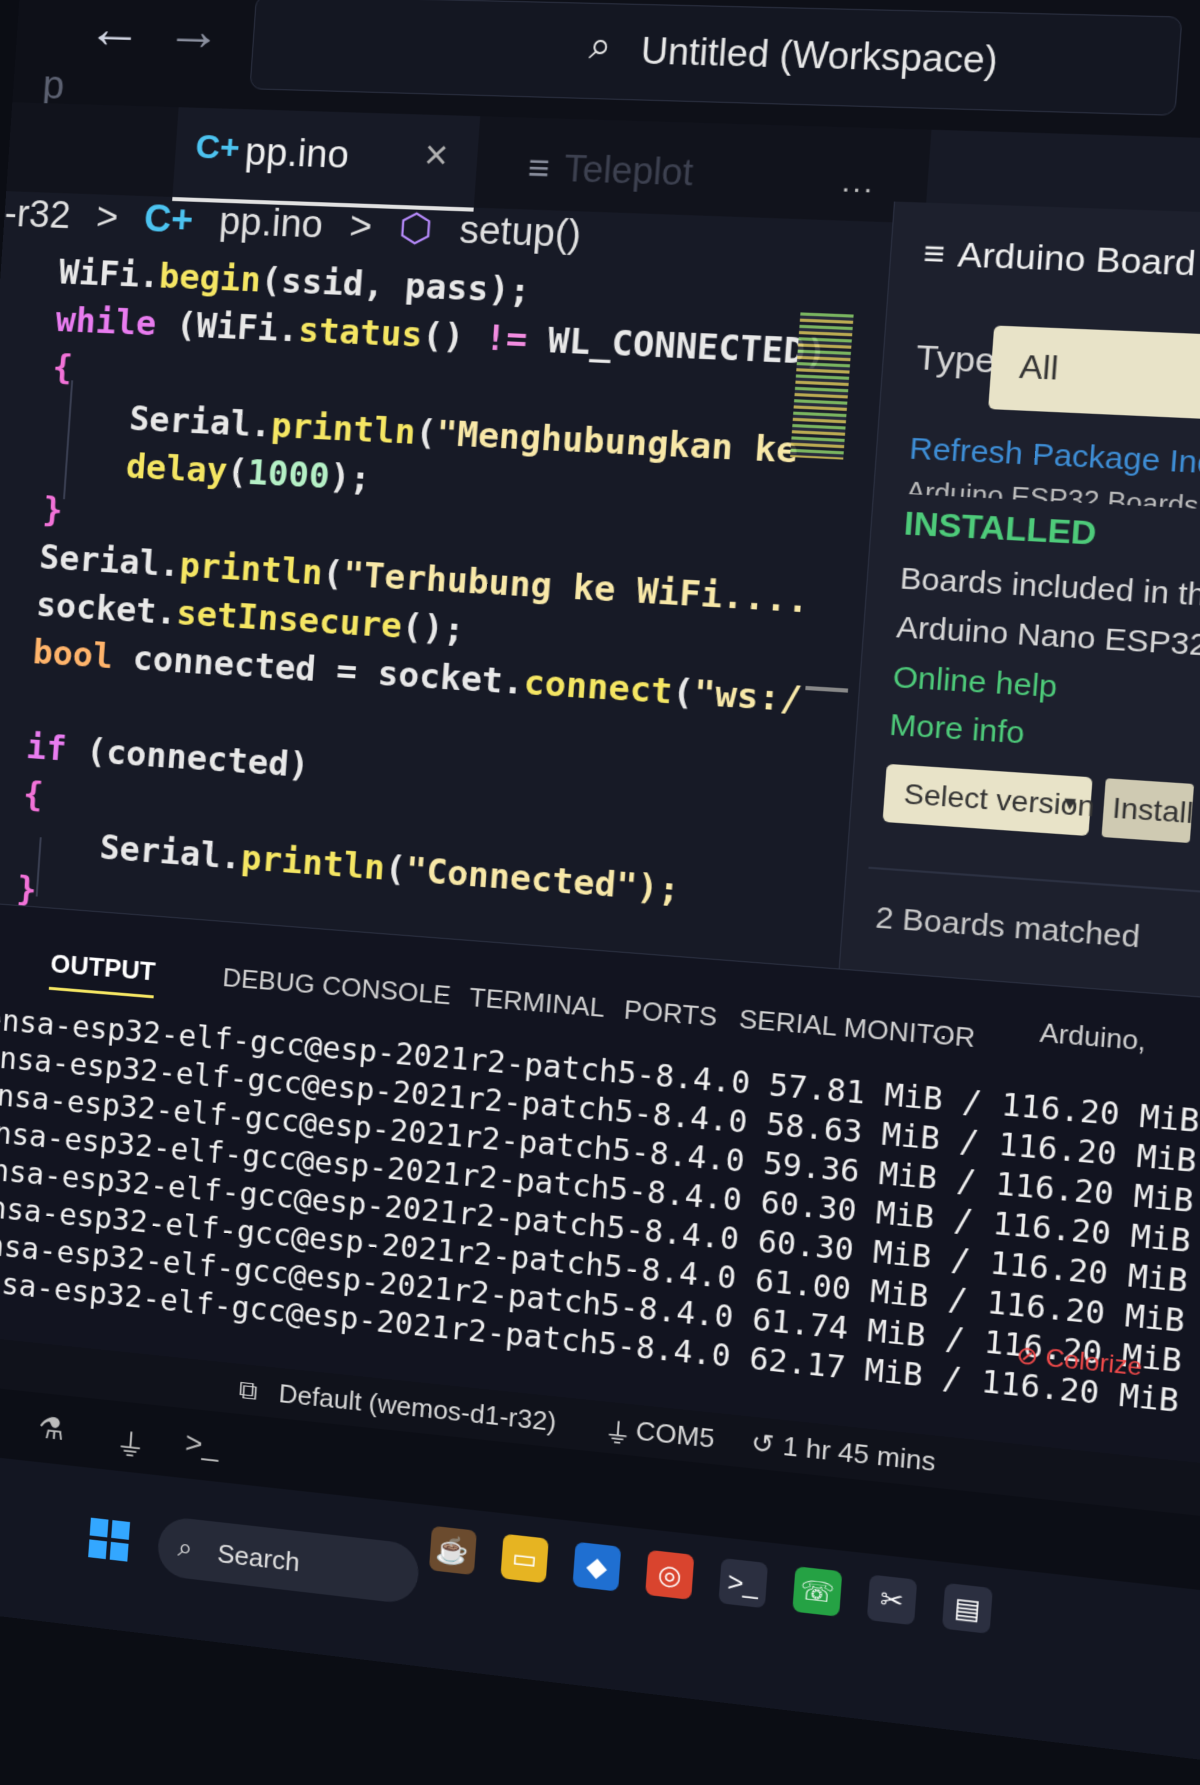  Describe the element at coordinates (52, 510) in the screenshot. I see `code-line: }` at that location.